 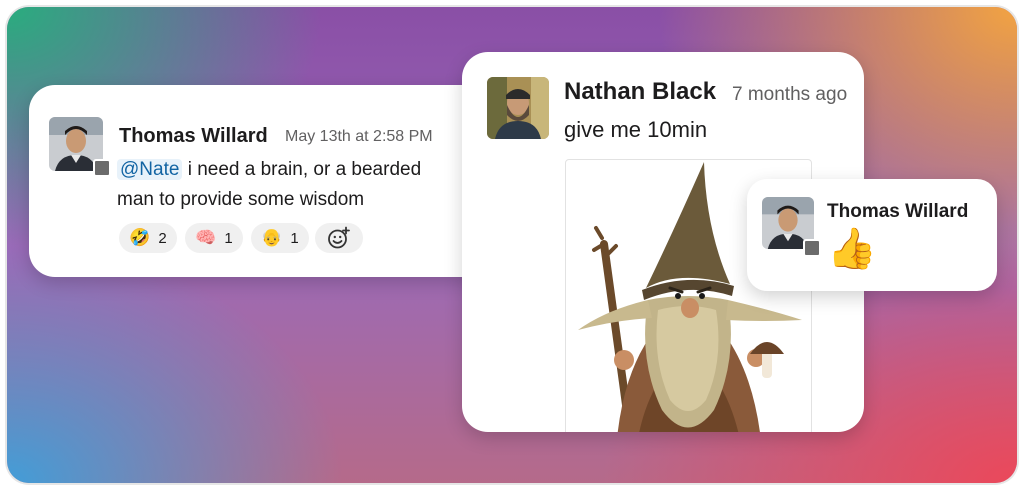 What do you see at coordinates (636, 129) in the screenshot?
I see `message-text: give me 10min` at bounding box center [636, 129].